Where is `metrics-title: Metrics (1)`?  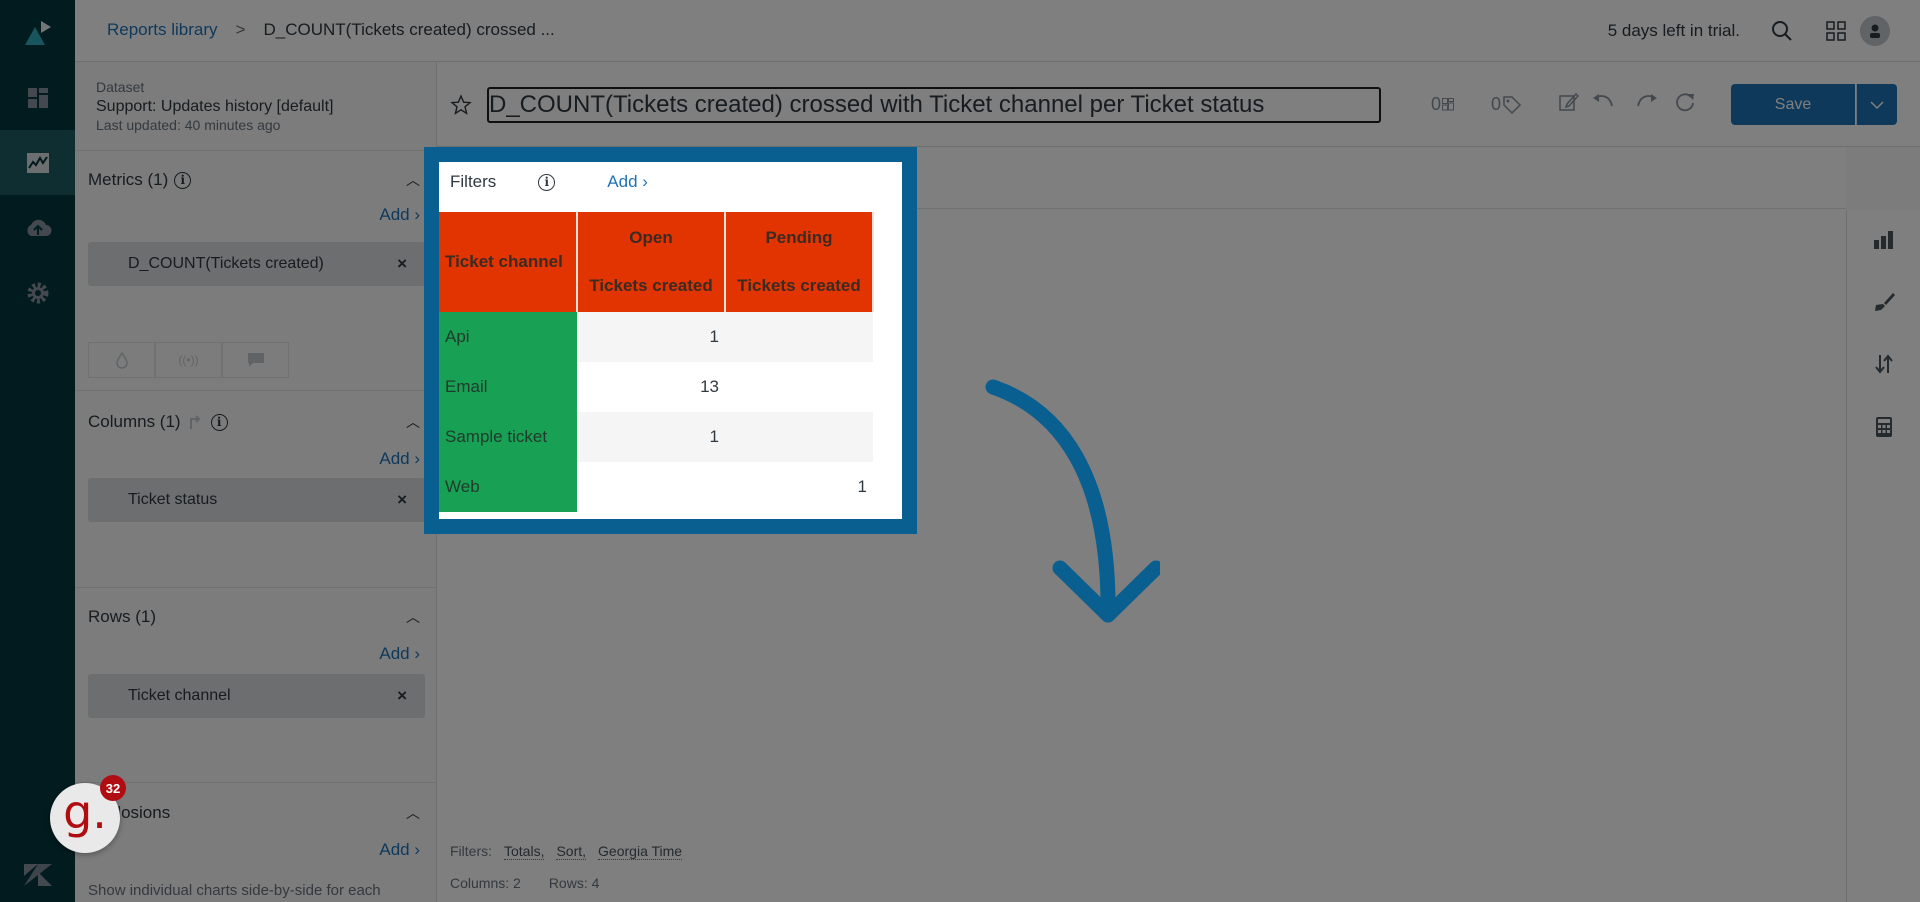 metrics-title: Metrics (1) is located at coordinates (128, 179).